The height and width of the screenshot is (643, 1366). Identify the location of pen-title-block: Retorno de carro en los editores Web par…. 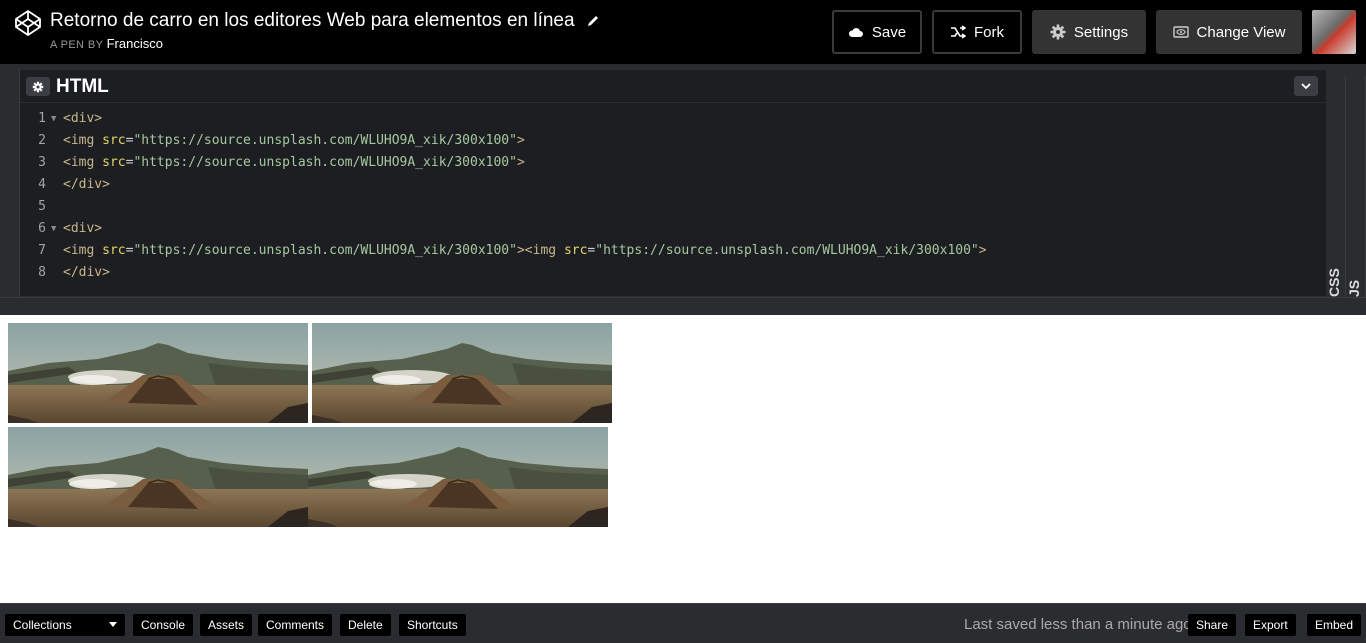
(325, 30).